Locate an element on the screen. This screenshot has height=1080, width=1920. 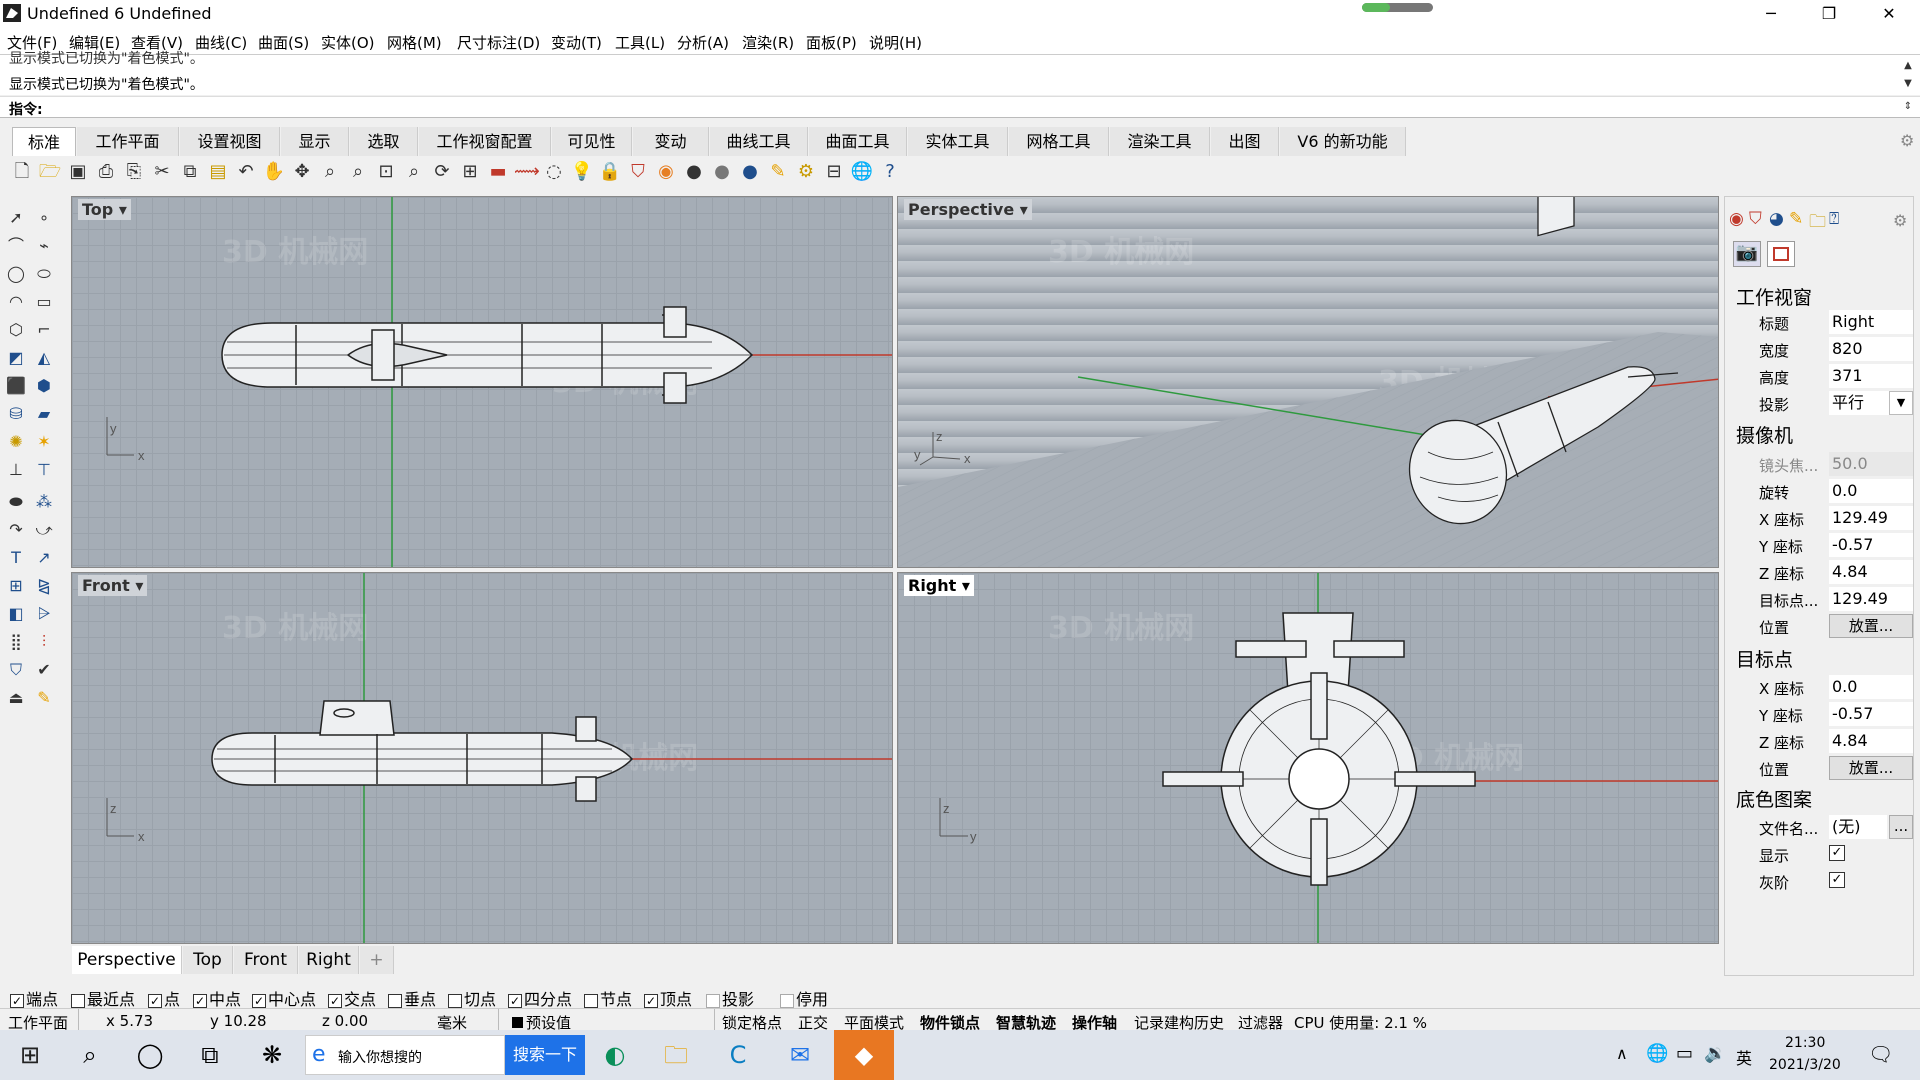
pencil-tool-icon: ✎ is located at coordinates (44, 698).